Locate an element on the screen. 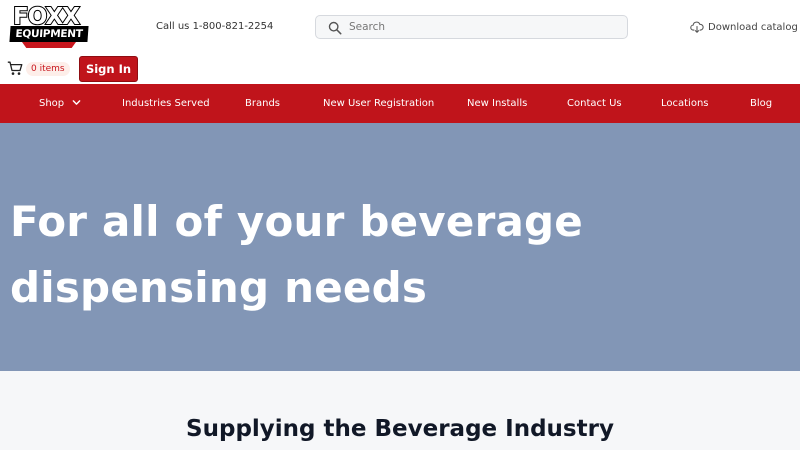  download-catalog-label: Download catalog is located at coordinates (753, 27).